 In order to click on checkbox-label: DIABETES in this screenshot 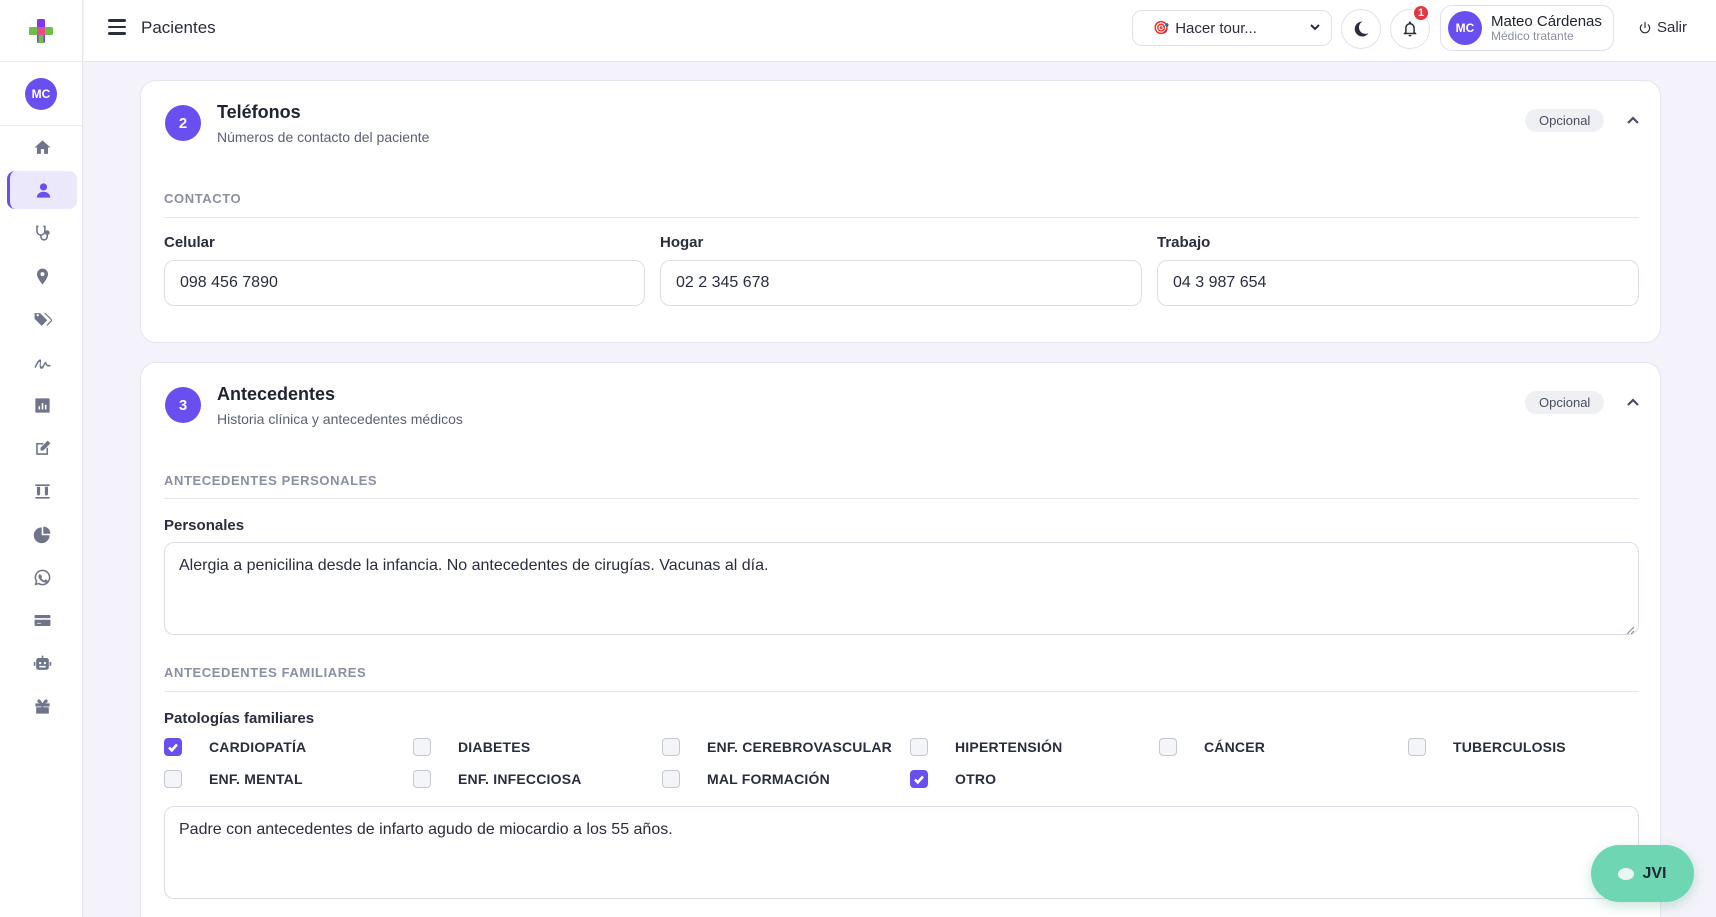, I will do `click(494, 747)`.